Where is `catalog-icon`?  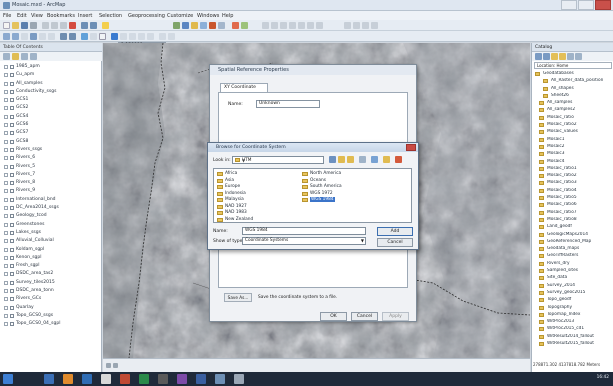 catalog-icon is located at coordinates (194, 25).